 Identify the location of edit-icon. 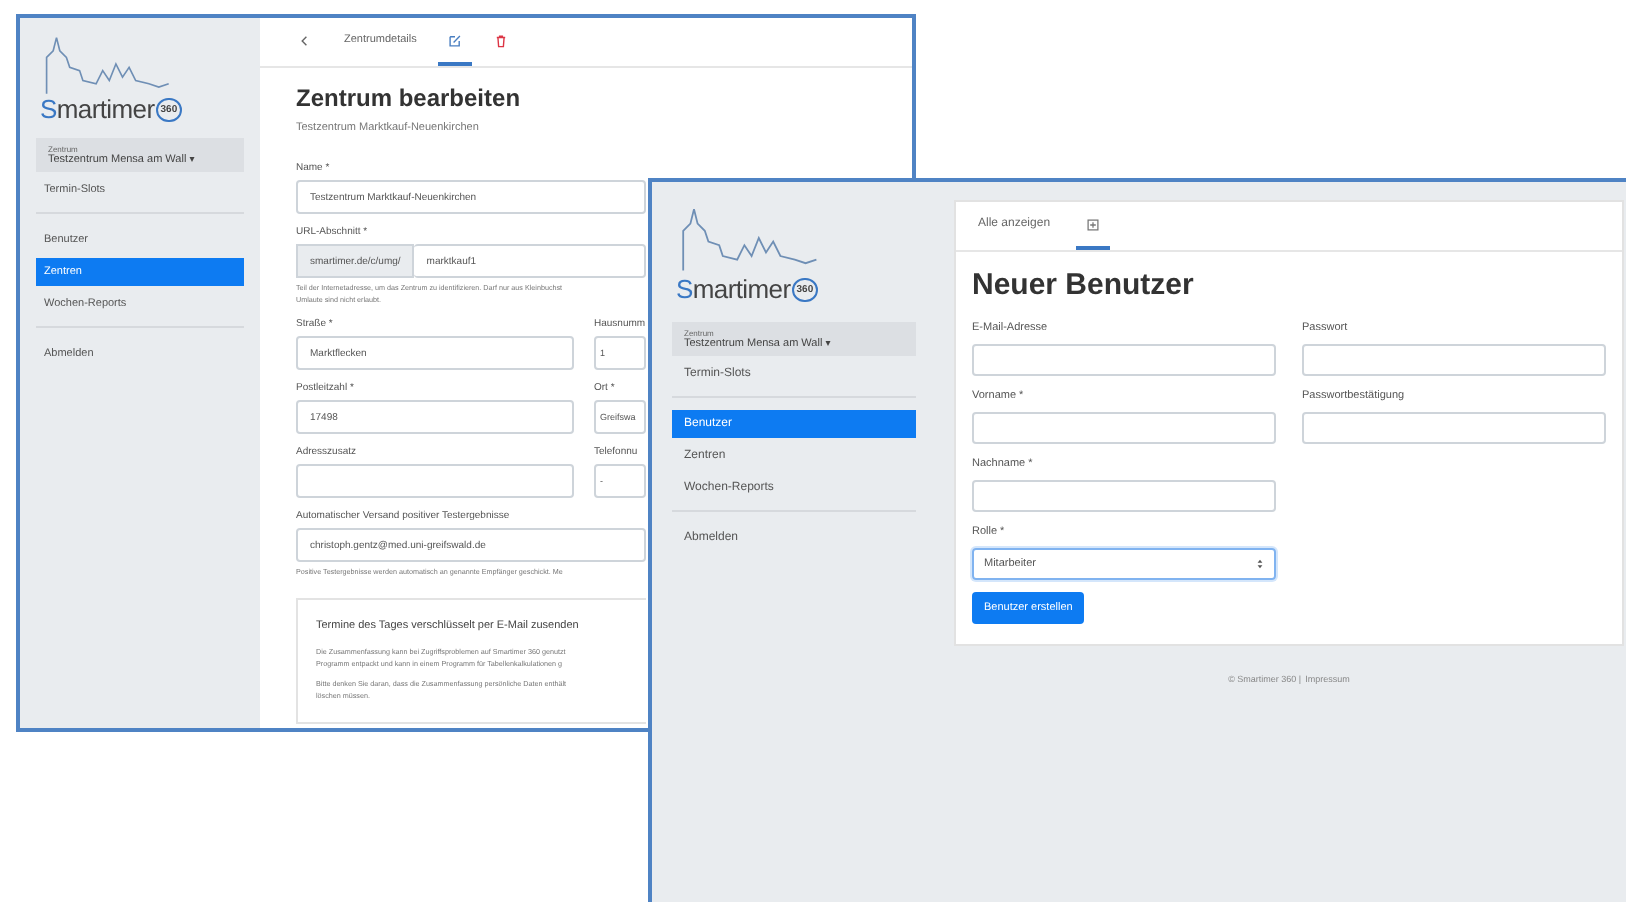
(455, 40).